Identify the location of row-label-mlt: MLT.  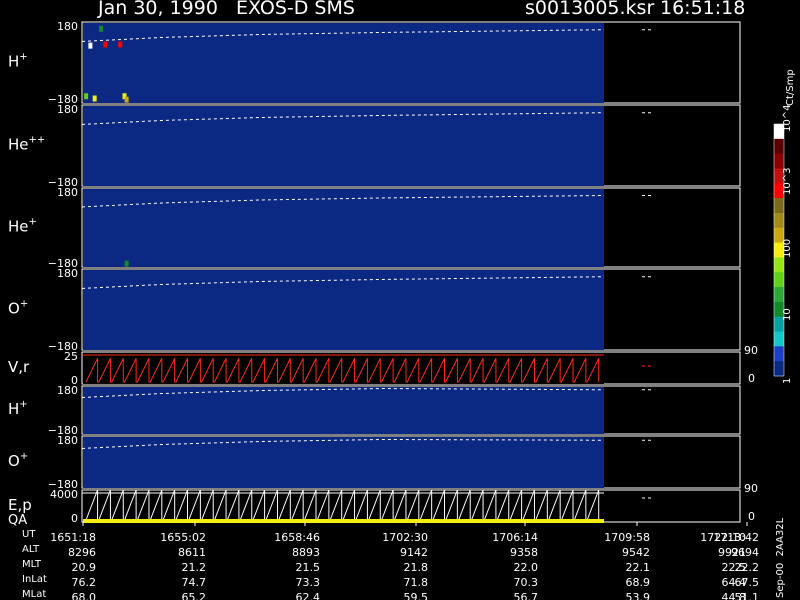
(31, 564).